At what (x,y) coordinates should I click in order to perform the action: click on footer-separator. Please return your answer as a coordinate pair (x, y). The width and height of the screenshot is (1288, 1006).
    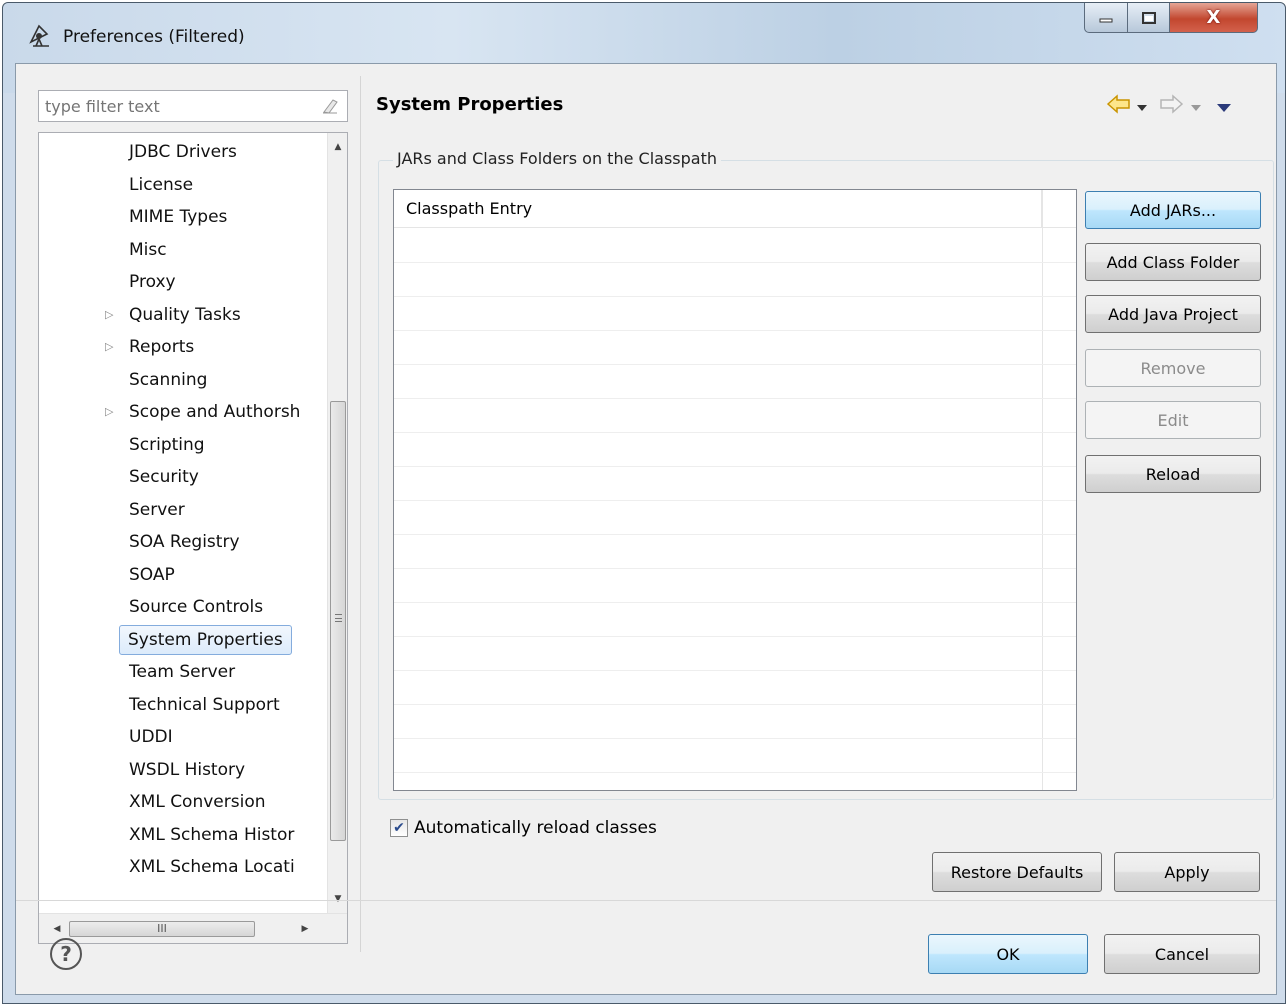
    Looking at the image, I should click on (646, 900).